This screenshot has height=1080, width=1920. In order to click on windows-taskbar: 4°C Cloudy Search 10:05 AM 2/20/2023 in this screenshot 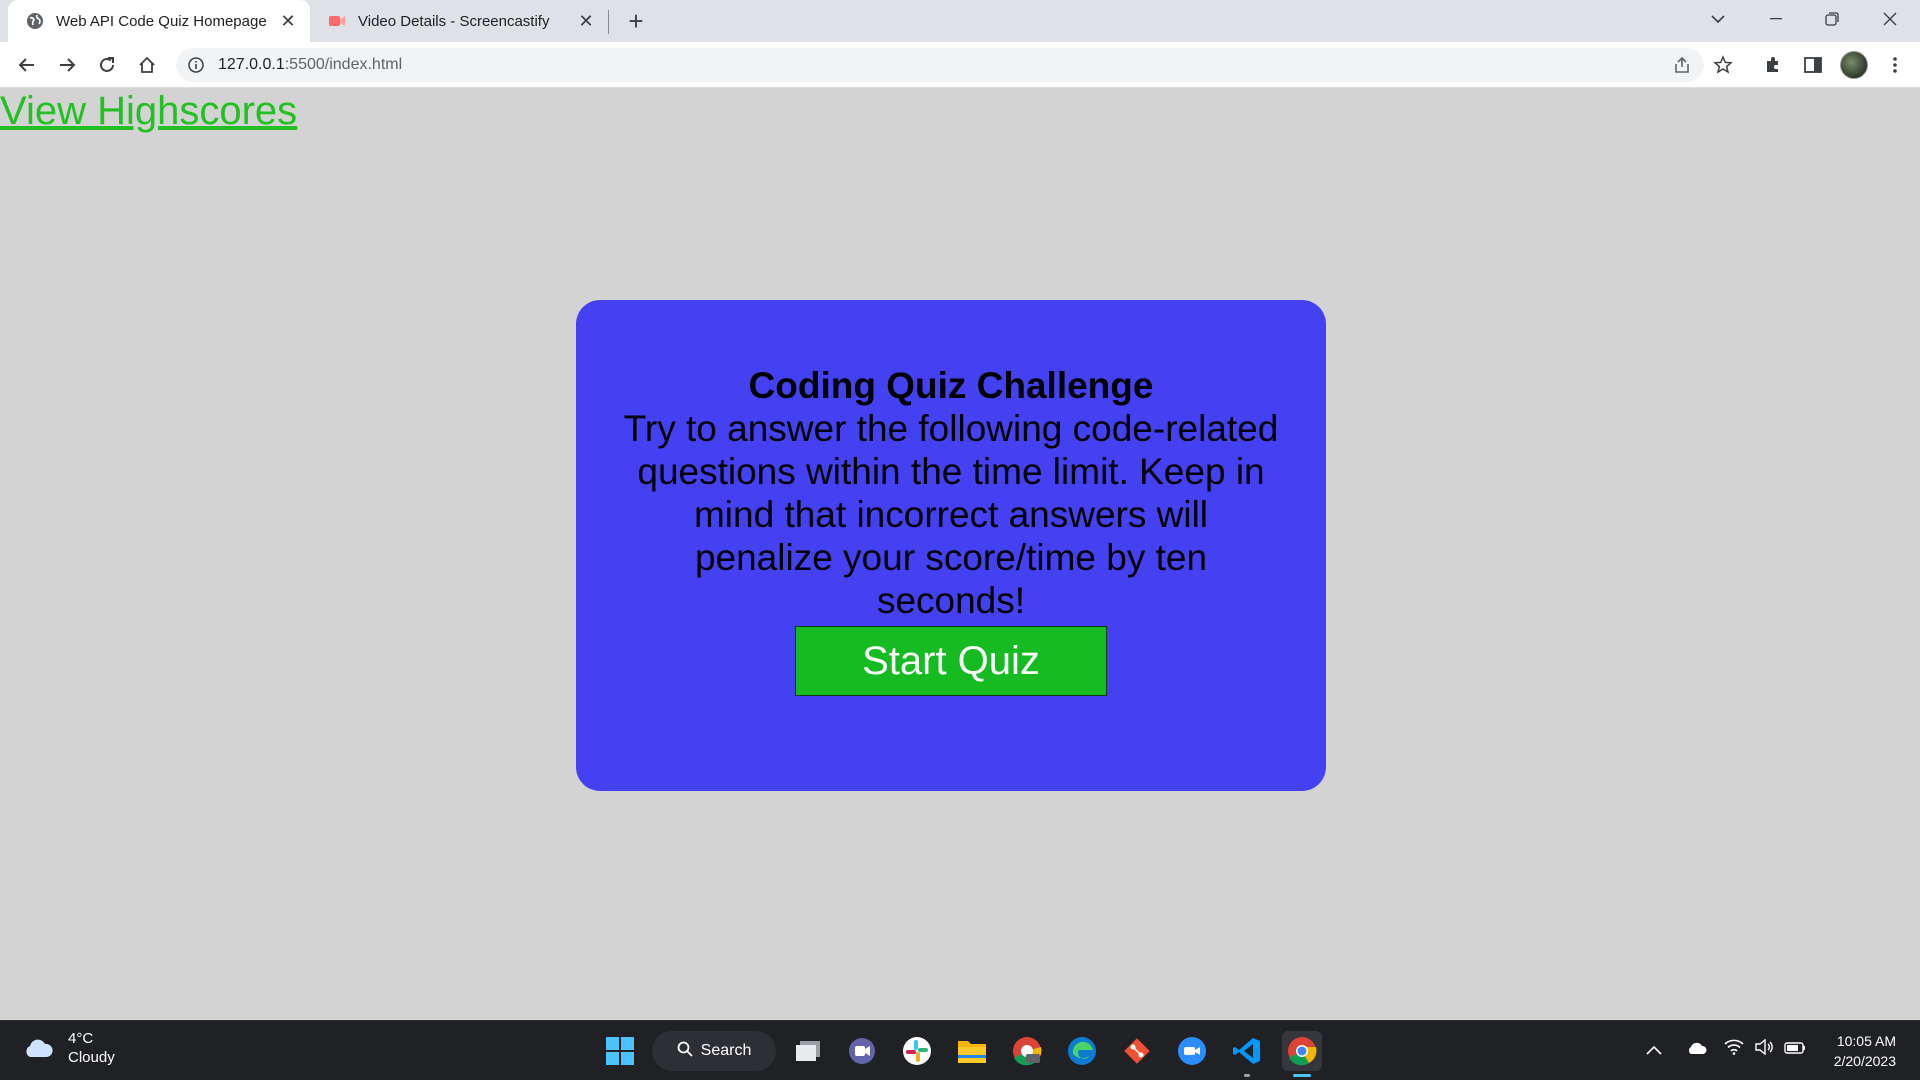, I will do `click(960, 1050)`.